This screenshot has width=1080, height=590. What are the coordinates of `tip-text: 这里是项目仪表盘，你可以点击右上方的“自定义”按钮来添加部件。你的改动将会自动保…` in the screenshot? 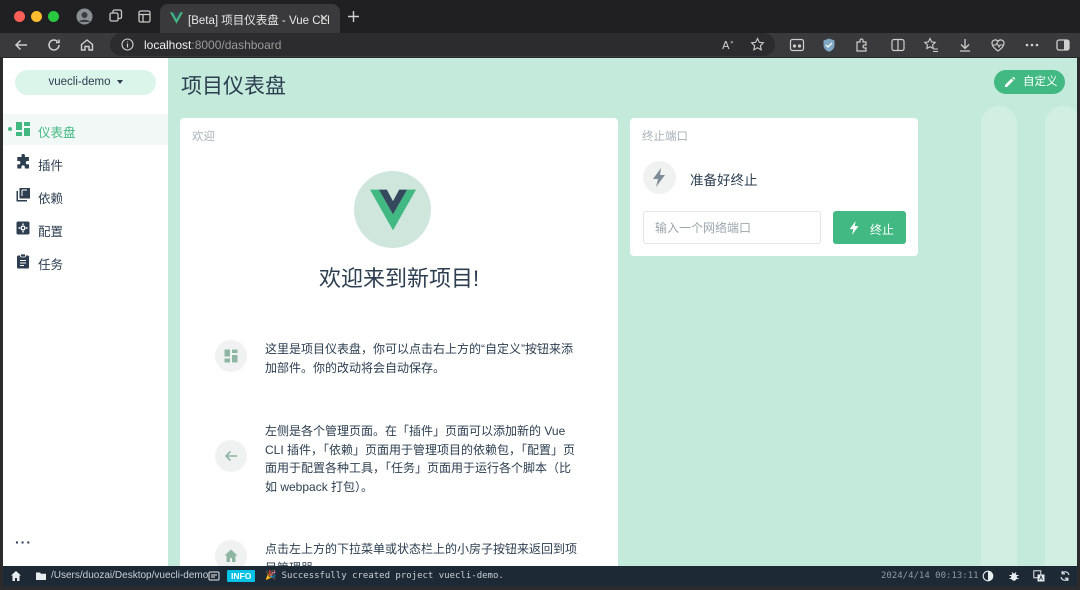 It's located at (419, 358).